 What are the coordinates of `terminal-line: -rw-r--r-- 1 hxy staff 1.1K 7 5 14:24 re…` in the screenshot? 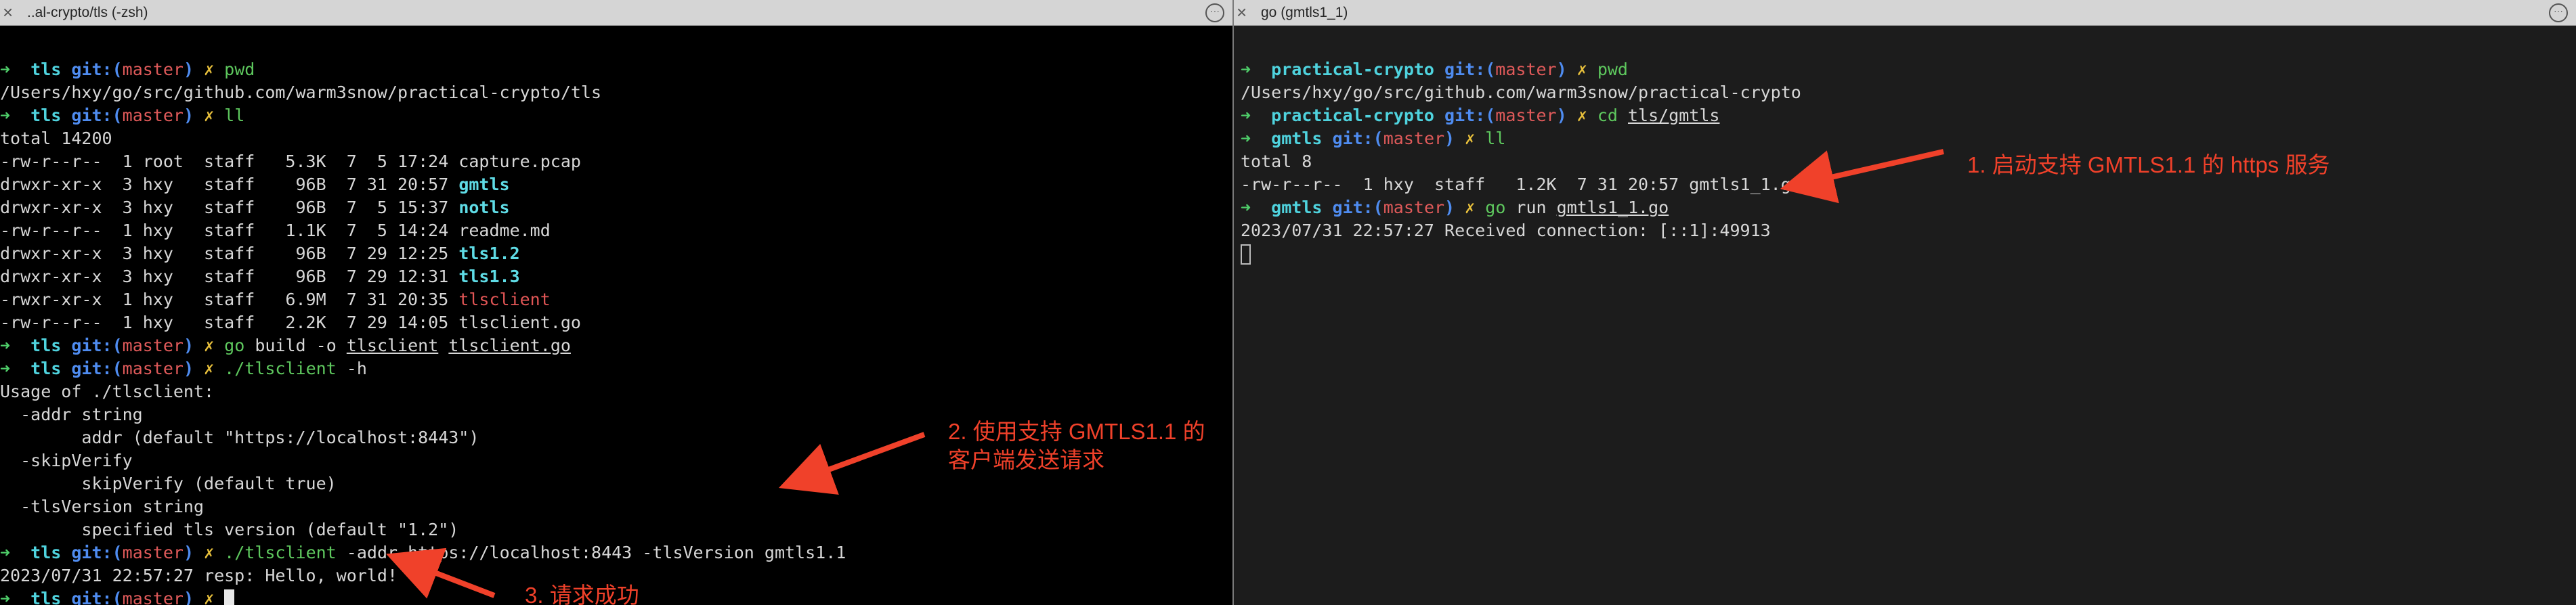 It's located at (616, 230).